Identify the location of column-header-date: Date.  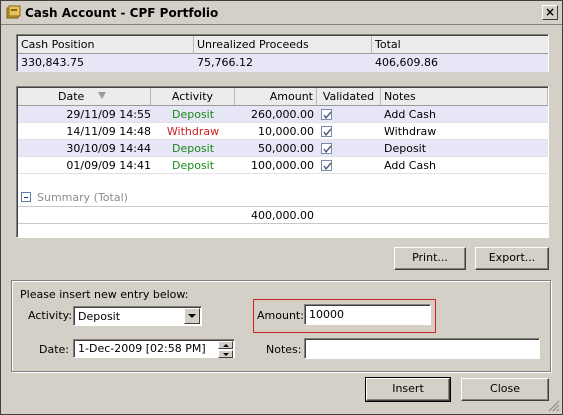
(84, 96).